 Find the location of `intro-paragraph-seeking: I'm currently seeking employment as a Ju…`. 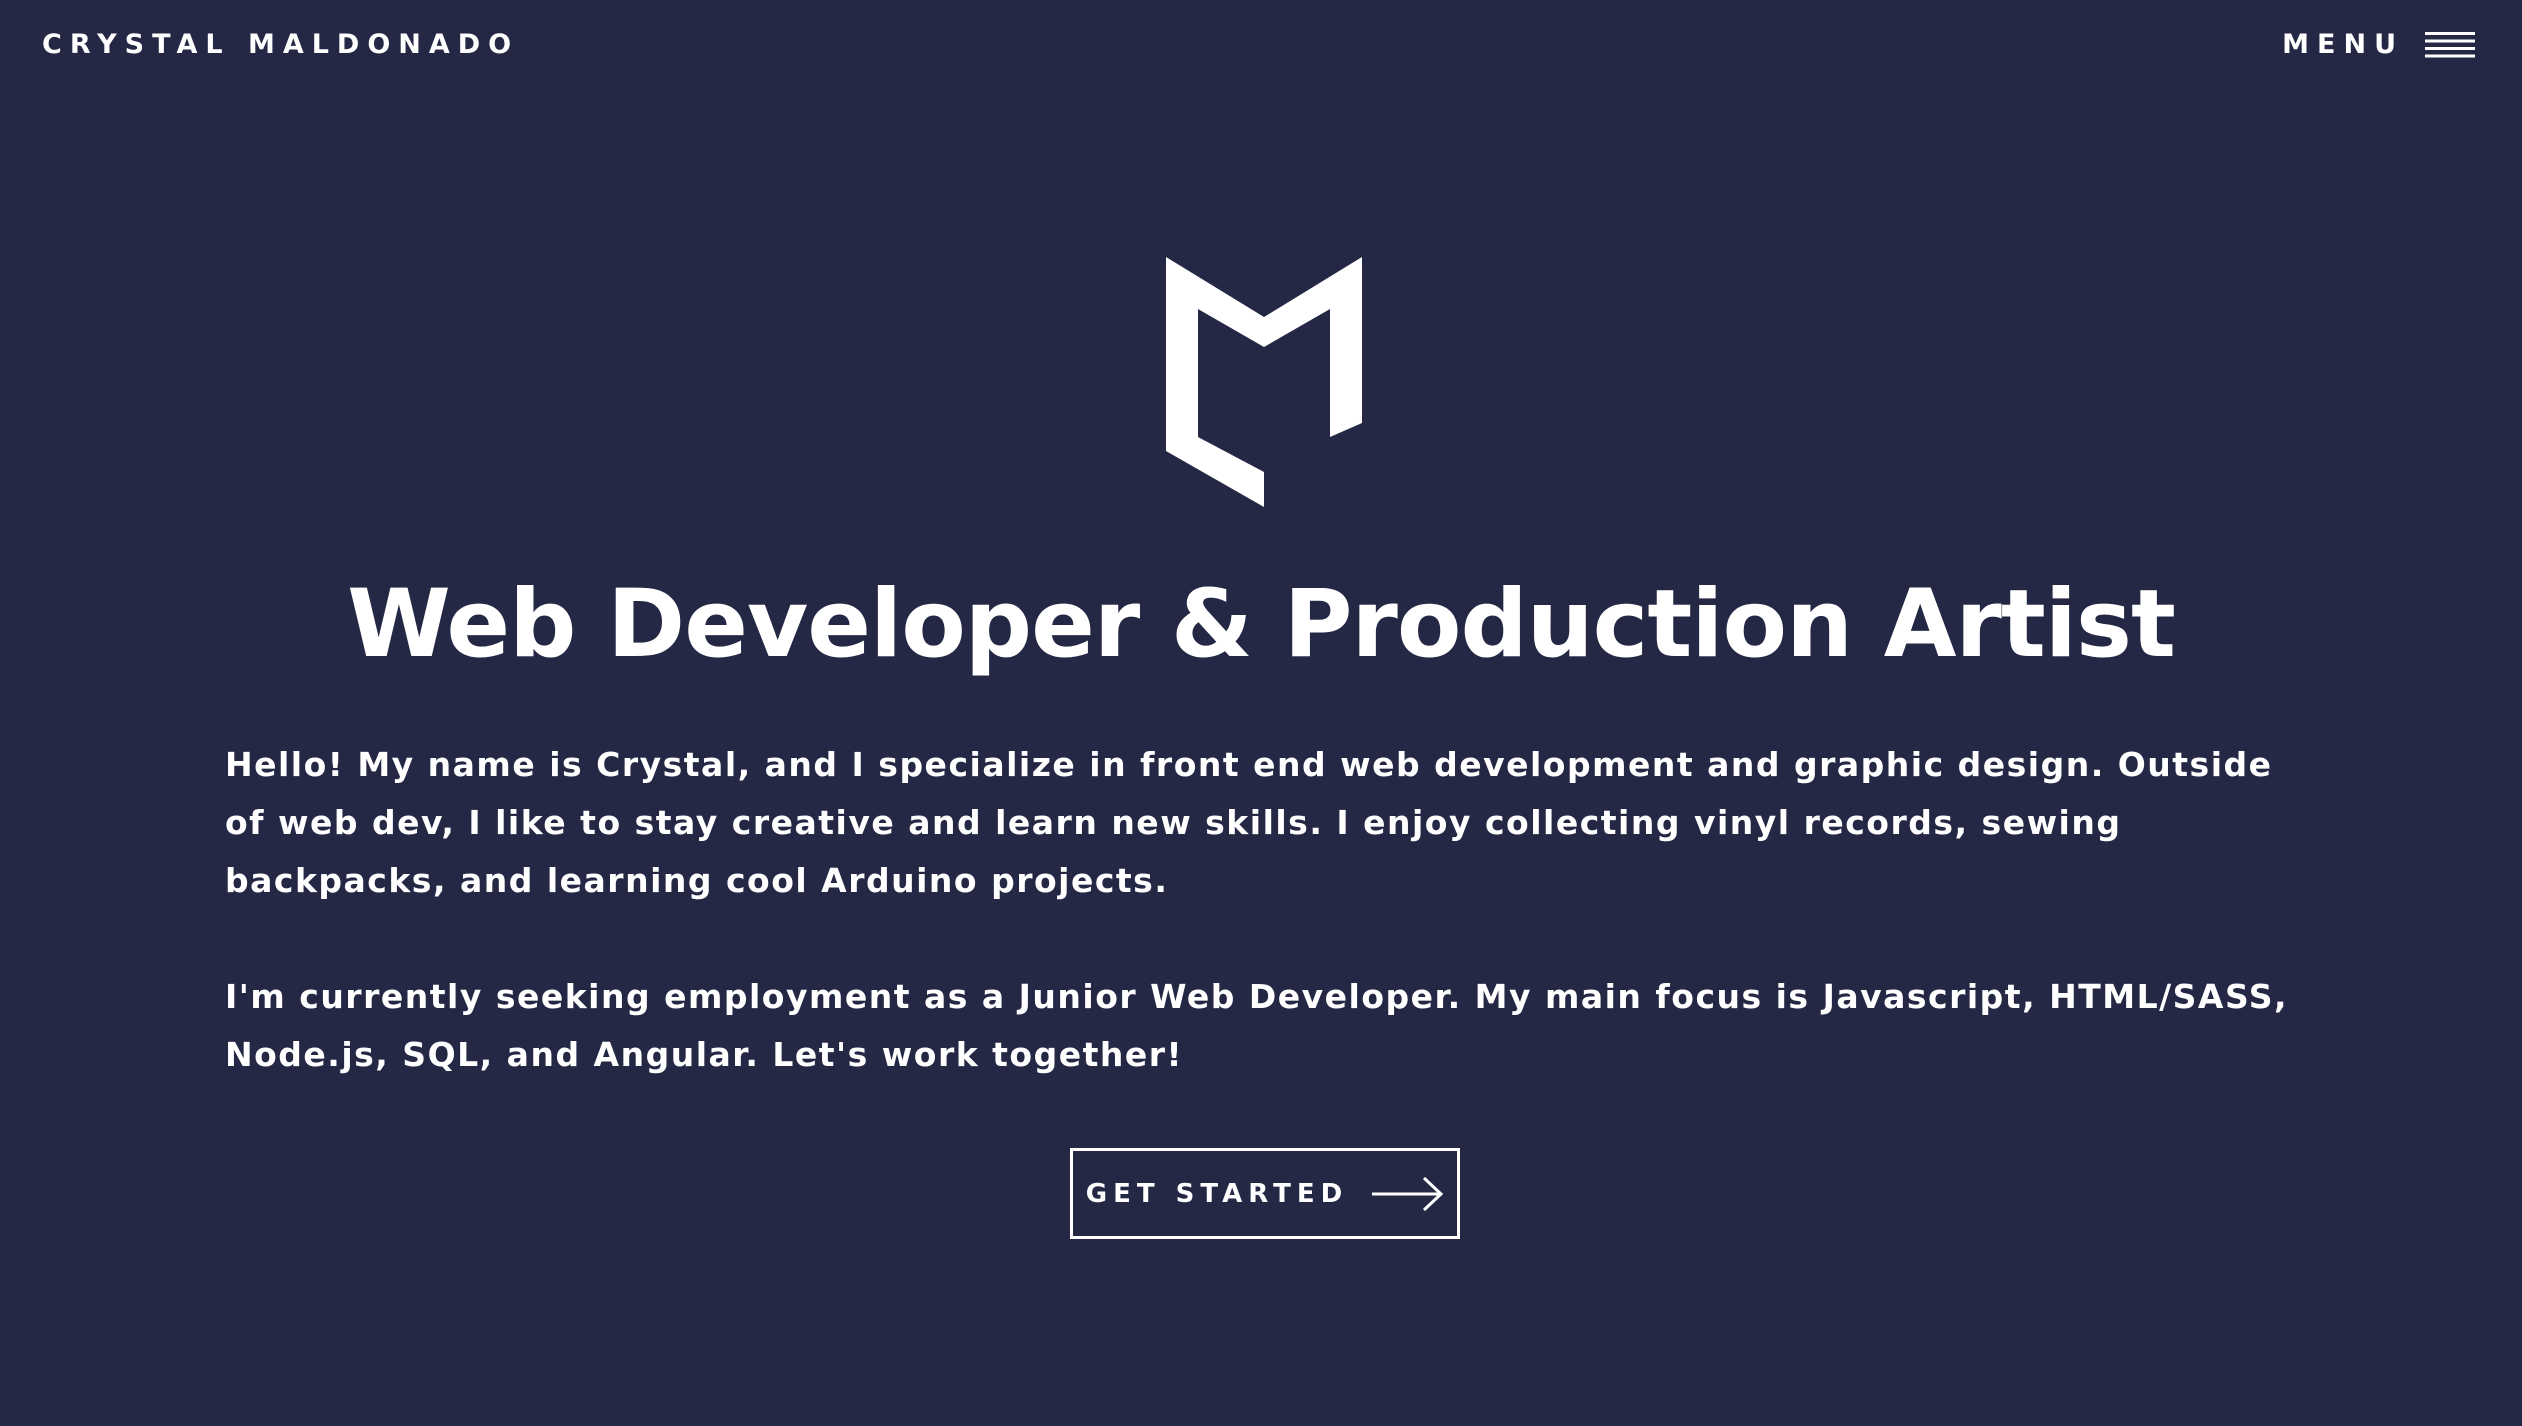

intro-paragraph-seeking: I'm currently seeking employment as a Ju… is located at coordinates (1257, 1025).